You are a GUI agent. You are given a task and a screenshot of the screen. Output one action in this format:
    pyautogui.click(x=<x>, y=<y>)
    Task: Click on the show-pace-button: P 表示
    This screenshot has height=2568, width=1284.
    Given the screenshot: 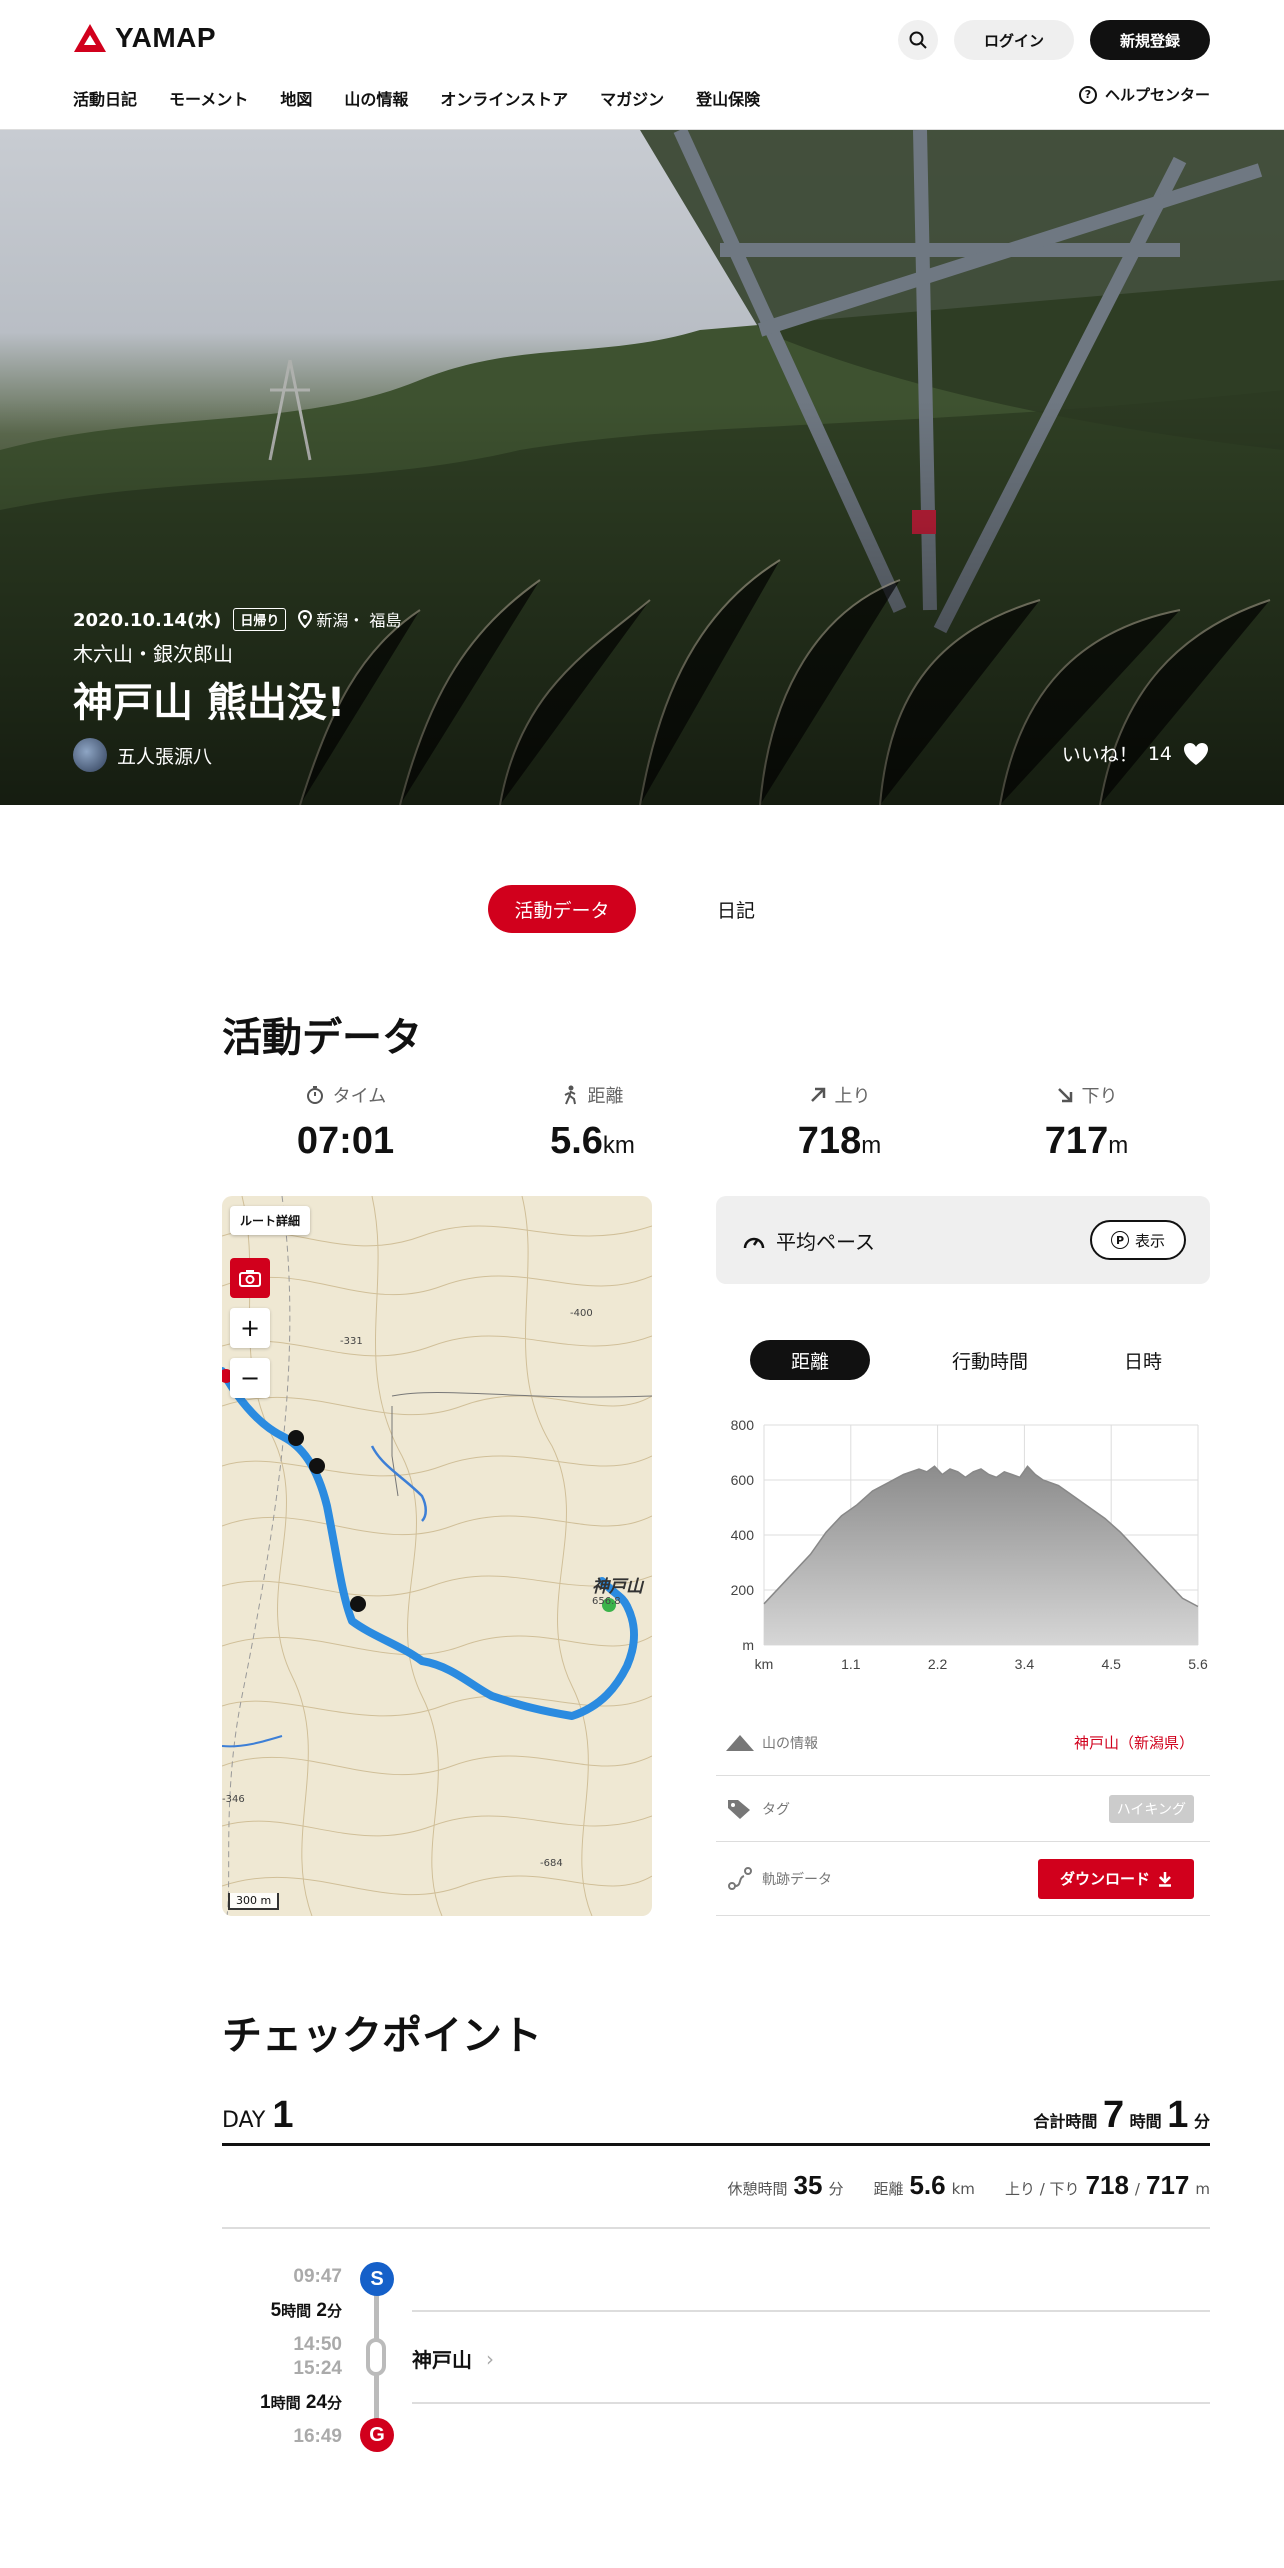 What is the action you would take?
    pyautogui.click(x=1138, y=1240)
    